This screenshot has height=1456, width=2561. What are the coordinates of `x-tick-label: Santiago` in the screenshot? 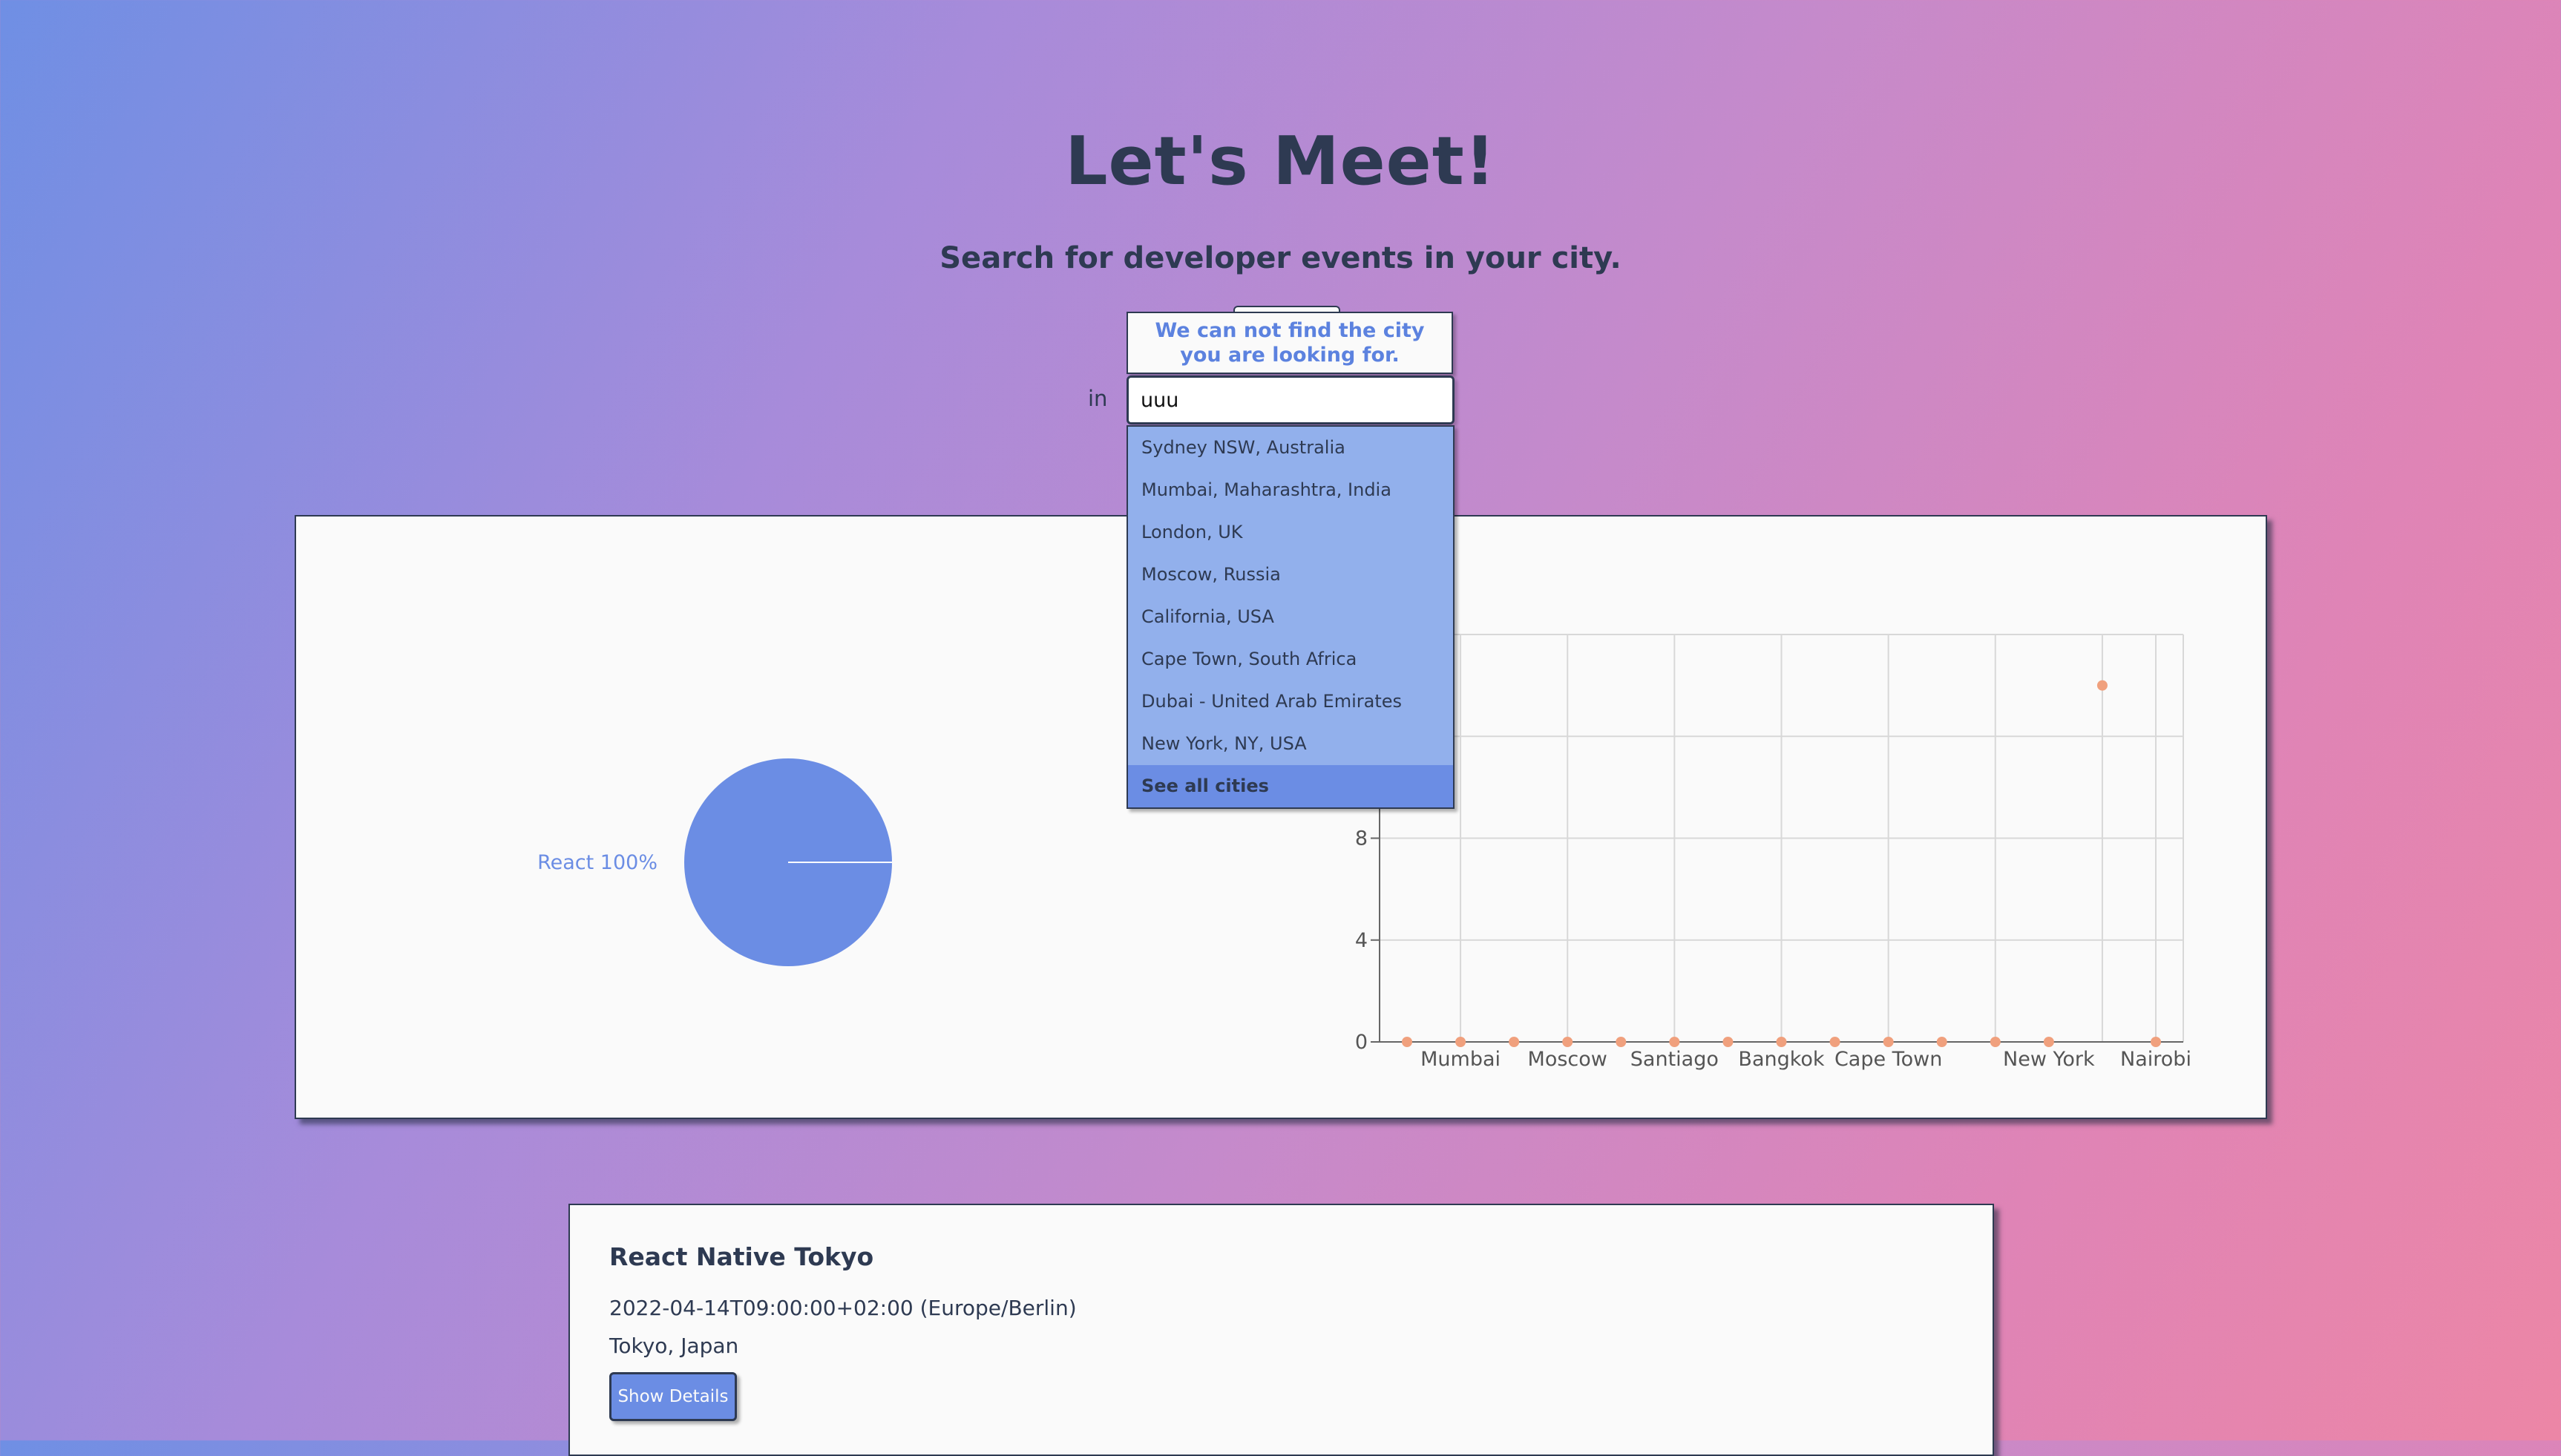 It's located at (1675, 1060).